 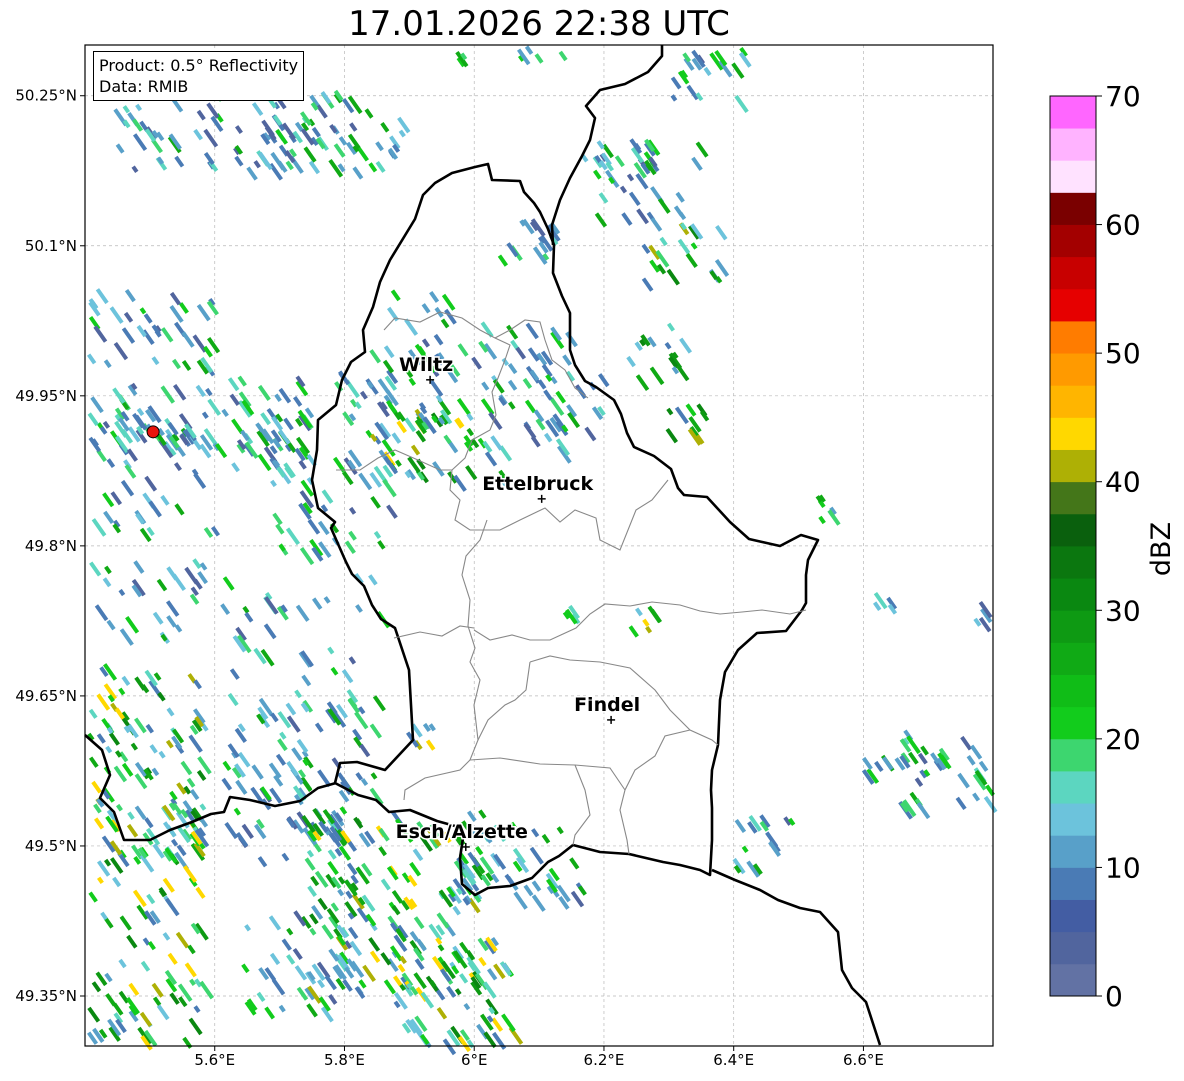 What do you see at coordinates (51, 246) in the screenshot?
I see `y-tick-label: 50.1°N` at bounding box center [51, 246].